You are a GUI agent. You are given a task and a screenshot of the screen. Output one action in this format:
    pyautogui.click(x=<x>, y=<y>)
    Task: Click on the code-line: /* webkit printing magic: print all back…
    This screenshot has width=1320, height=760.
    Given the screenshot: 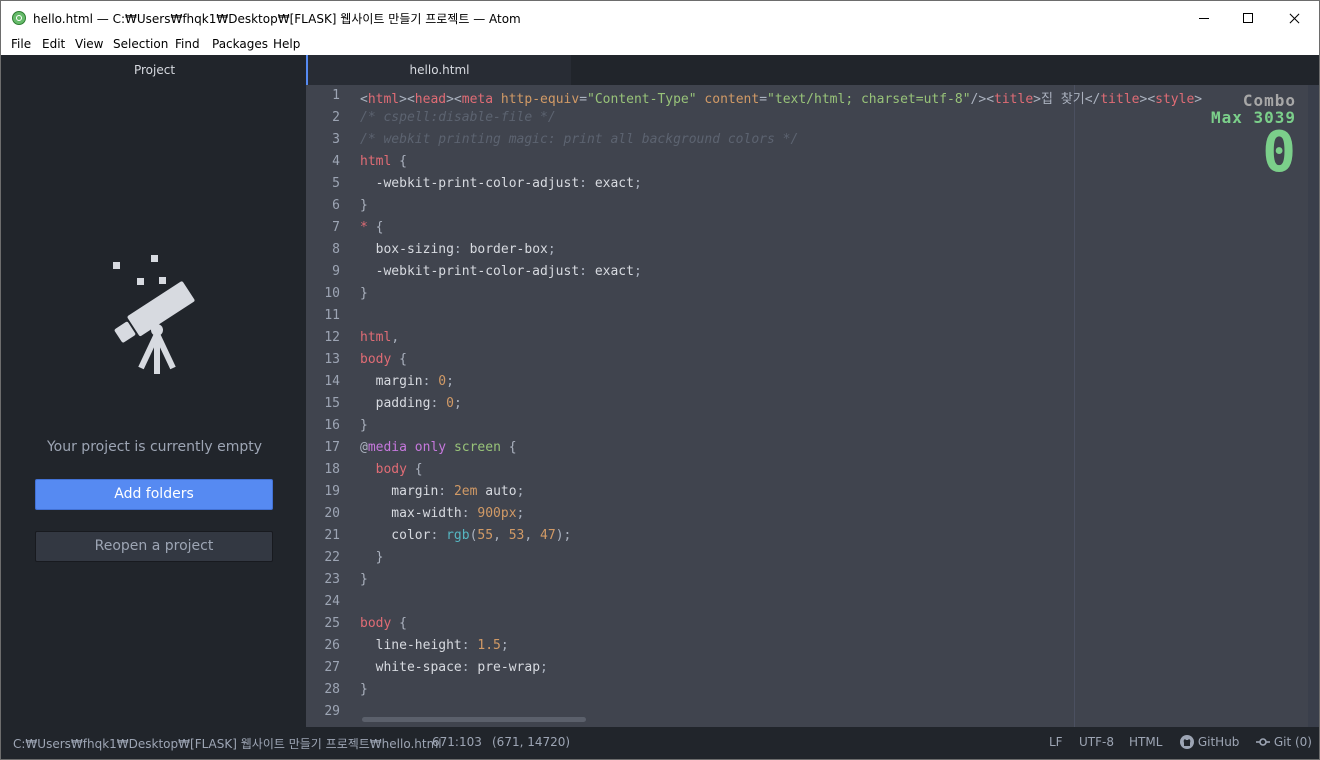 What is the action you would take?
    pyautogui.click(x=579, y=139)
    